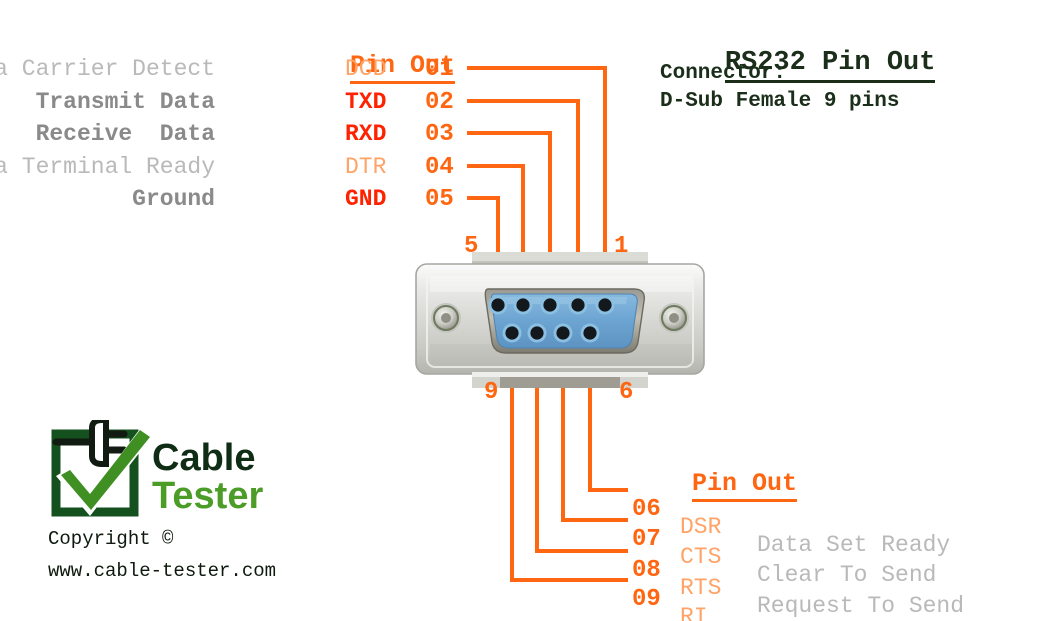 Image resolution: width=1042 pixels, height=621 pixels. Describe the element at coordinates (107, 167) in the screenshot. I see `pin-description: Data Terminal Ready` at that location.